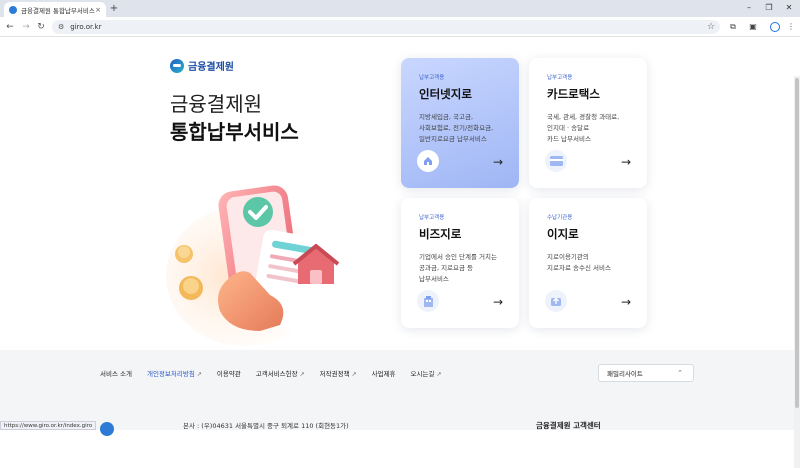 This screenshot has width=800, height=468. What do you see at coordinates (583, 128) in the screenshot?
I see `card-description: 국세, 관세, 경찰청 과태료, 인지대 · 송달료 카드 납부서비스` at bounding box center [583, 128].